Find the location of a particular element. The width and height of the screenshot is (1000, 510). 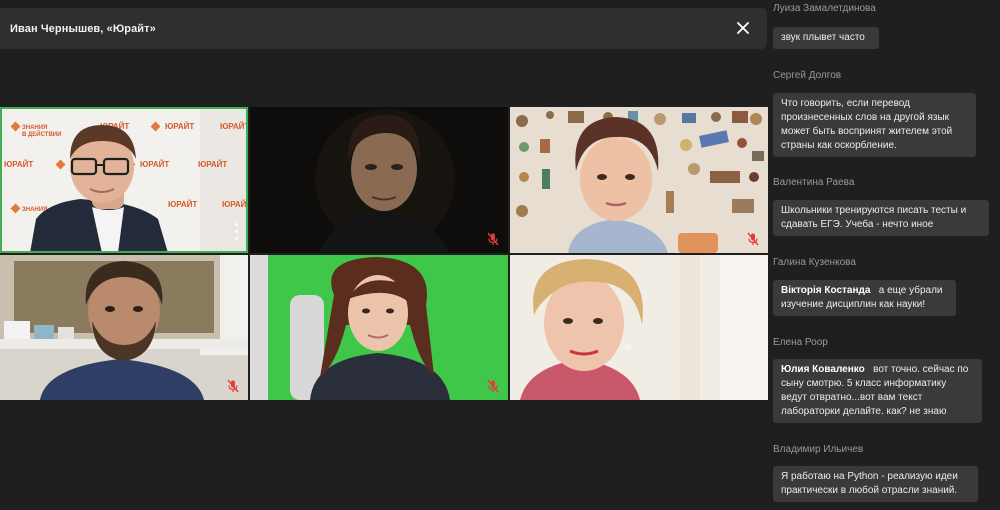

call-header: Иван Чернышев, «Юрайт» is located at coordinates (383, 28).